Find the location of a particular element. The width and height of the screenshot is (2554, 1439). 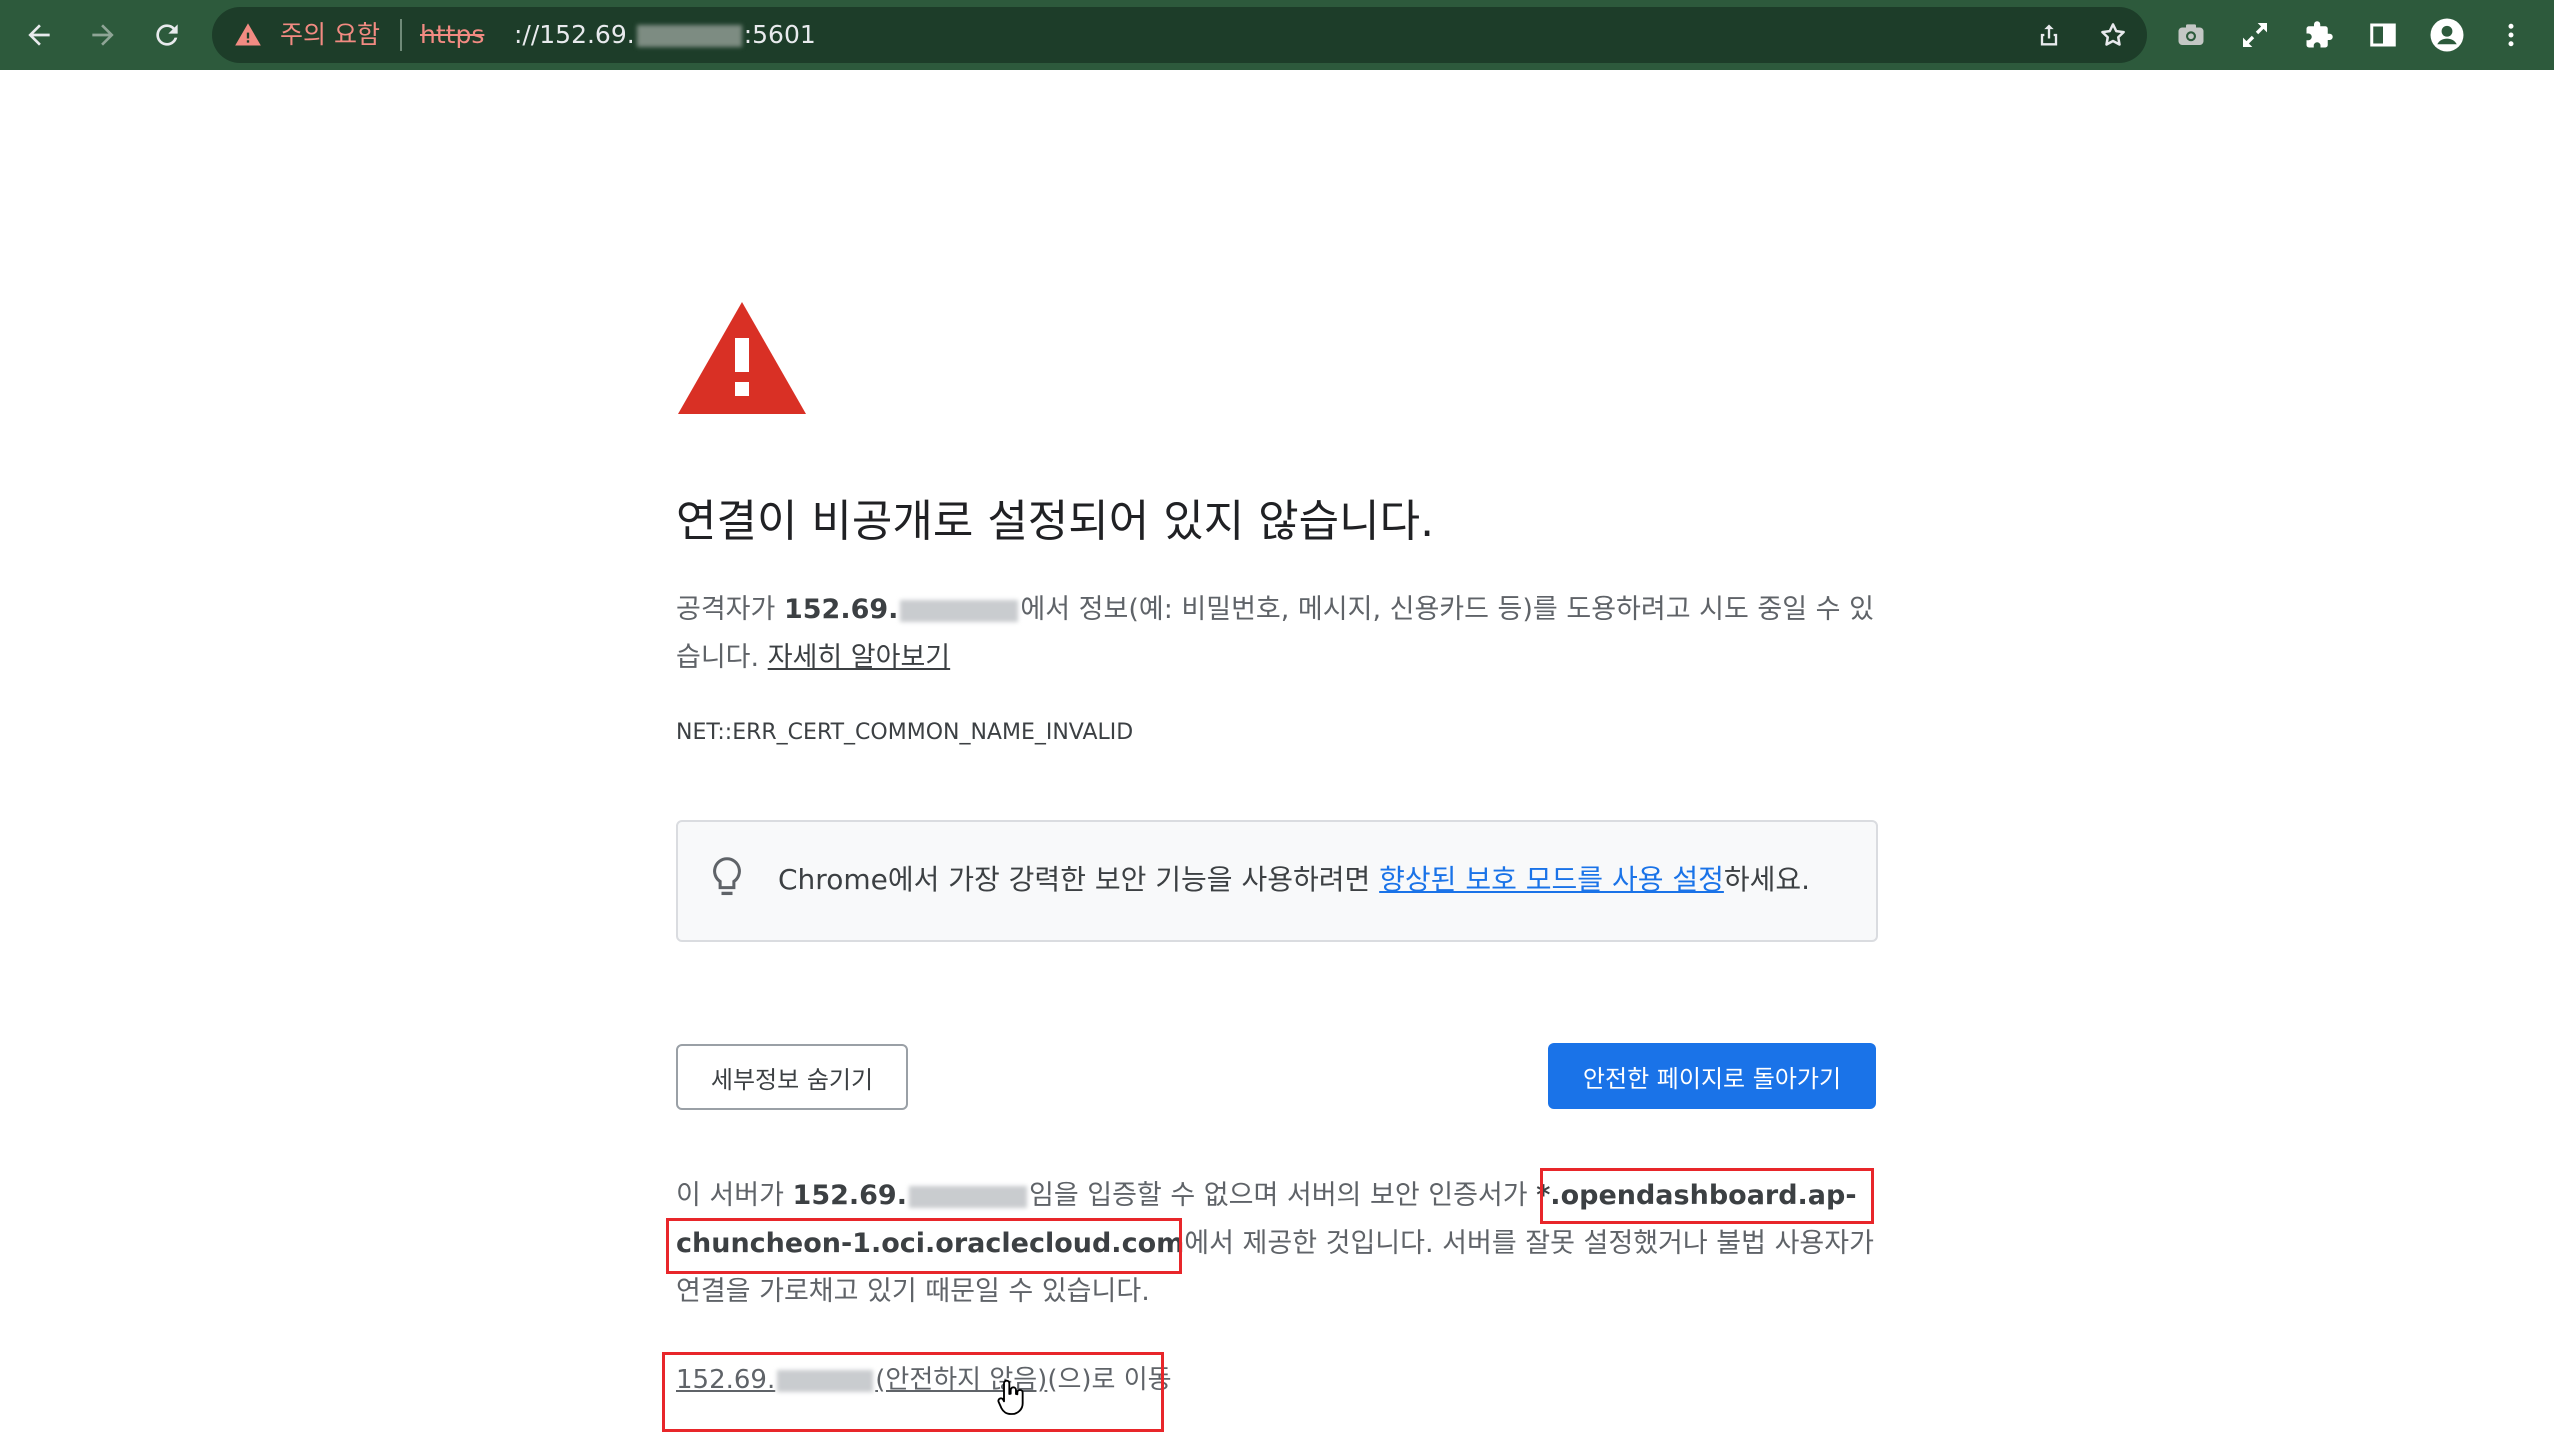

chrome-menu-button is located at coordinates (2511, 35).